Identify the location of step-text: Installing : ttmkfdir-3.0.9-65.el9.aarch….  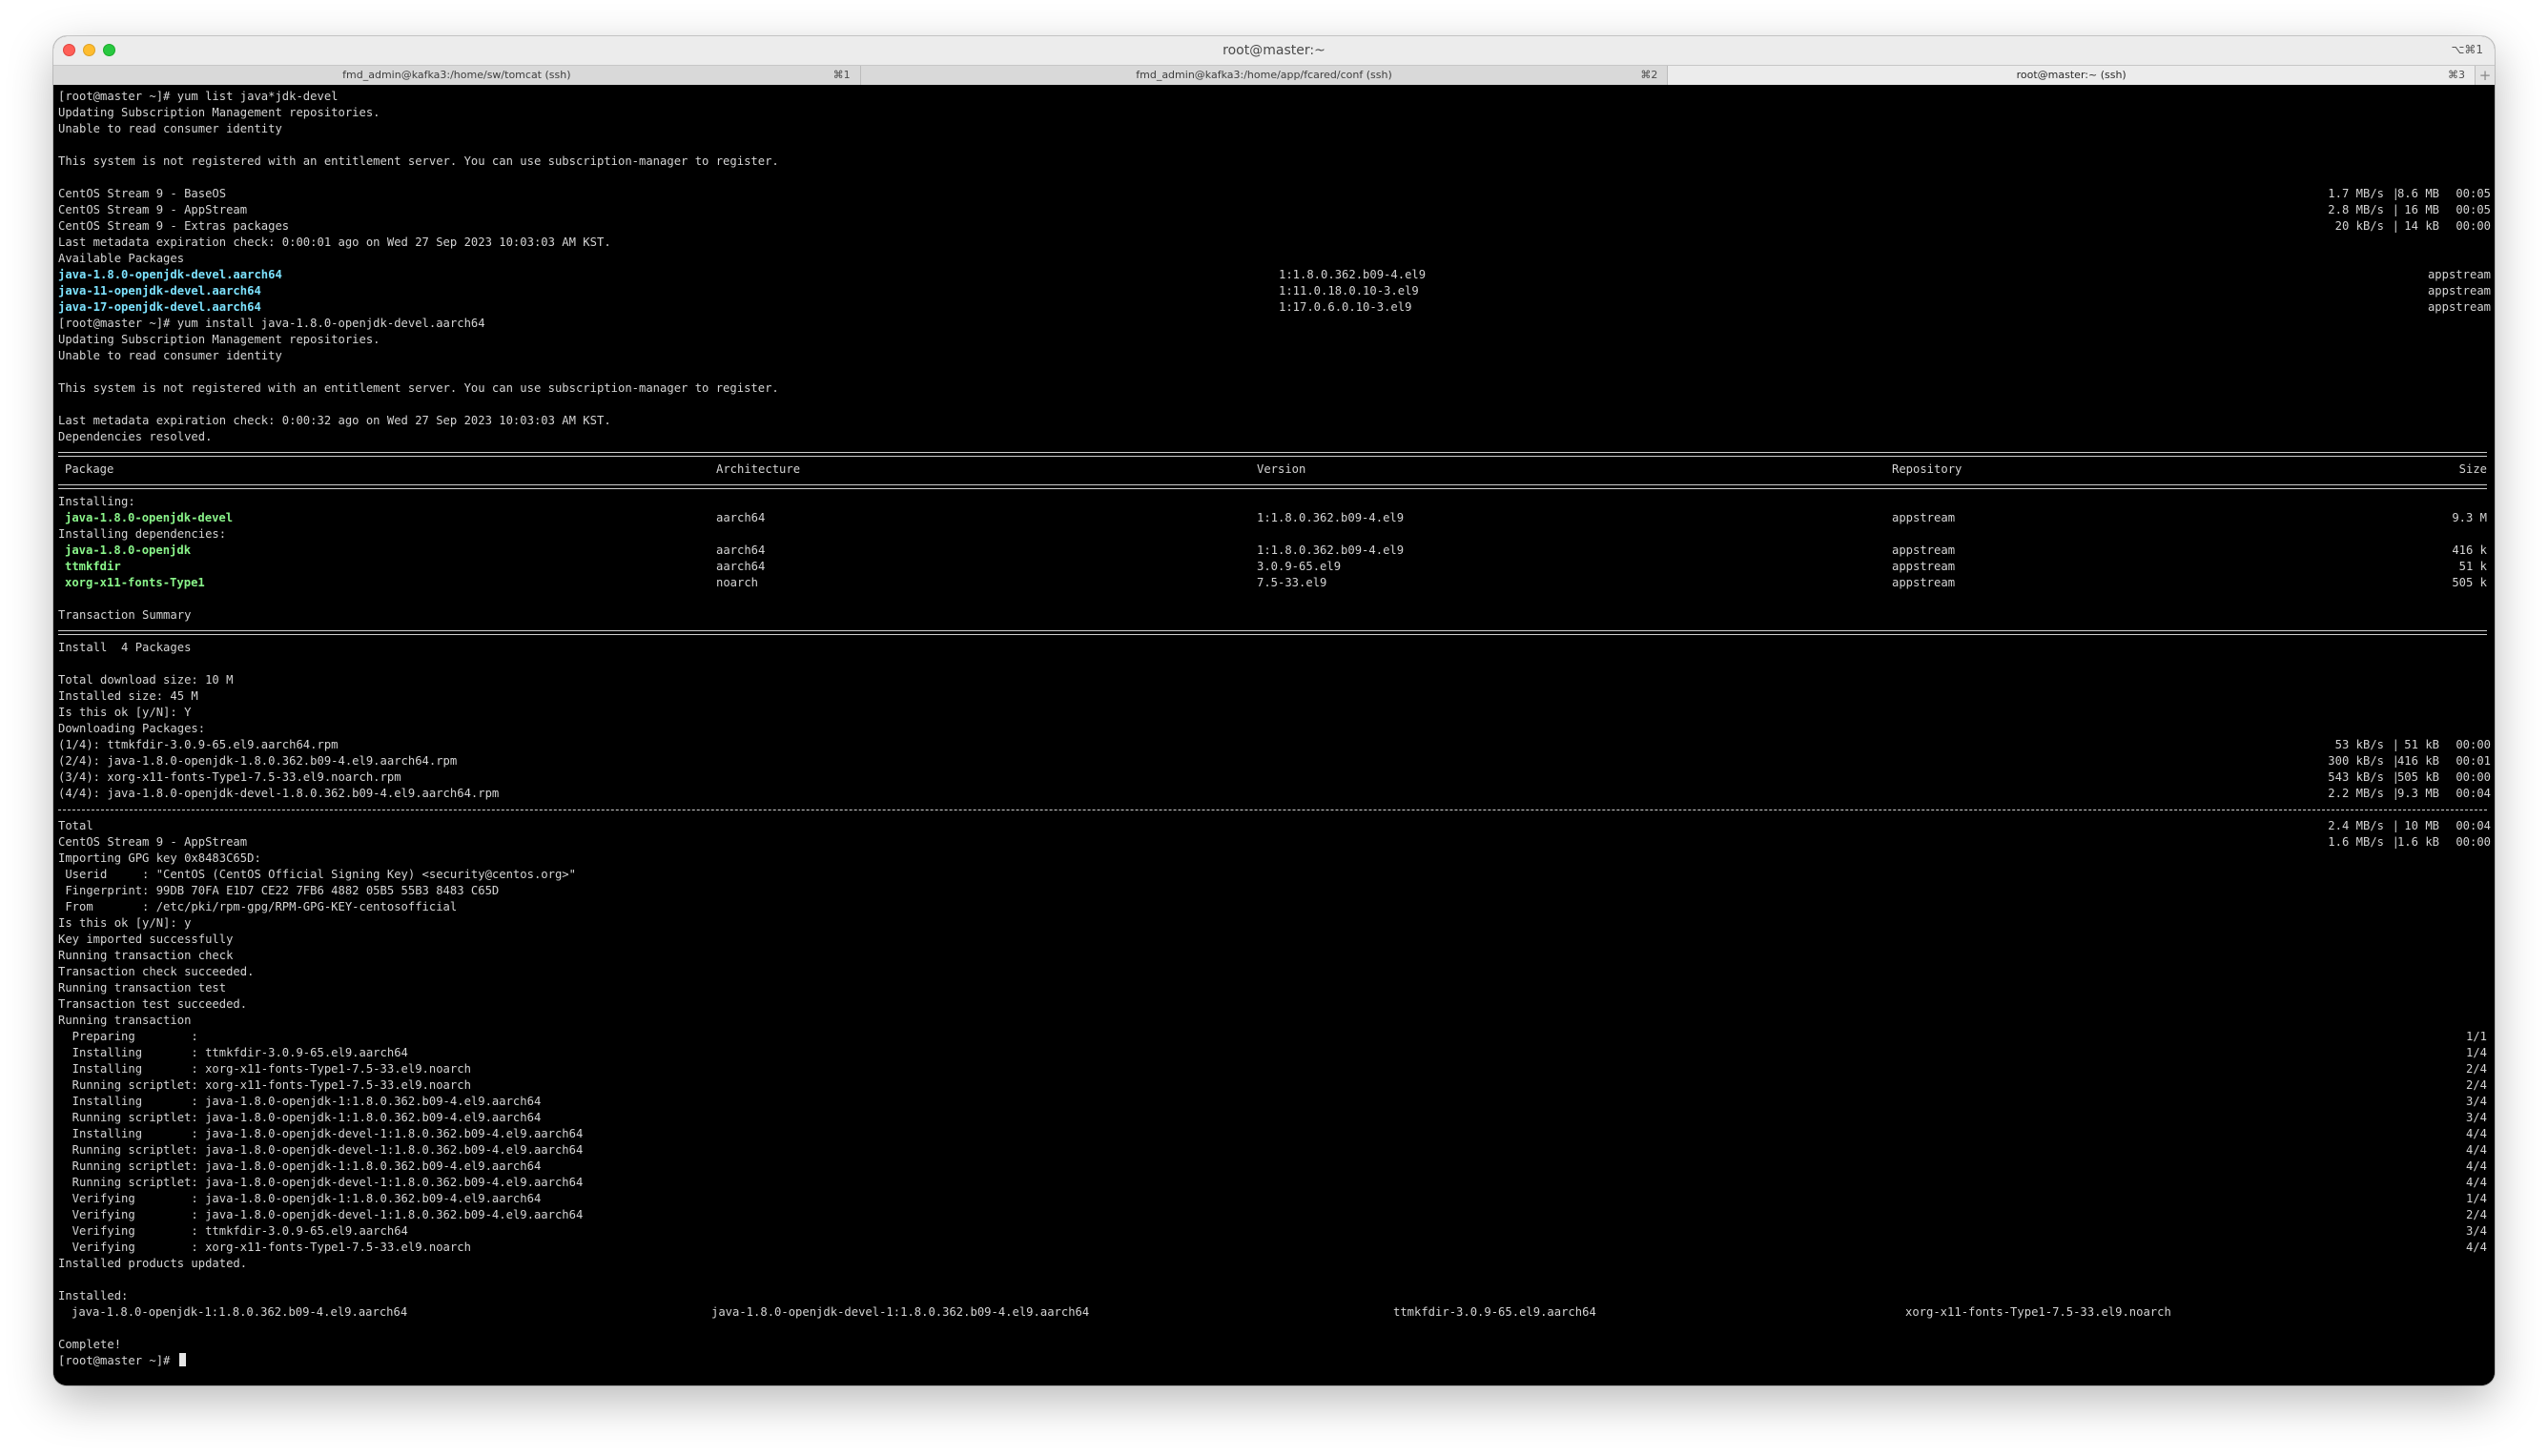
(233, 1052).